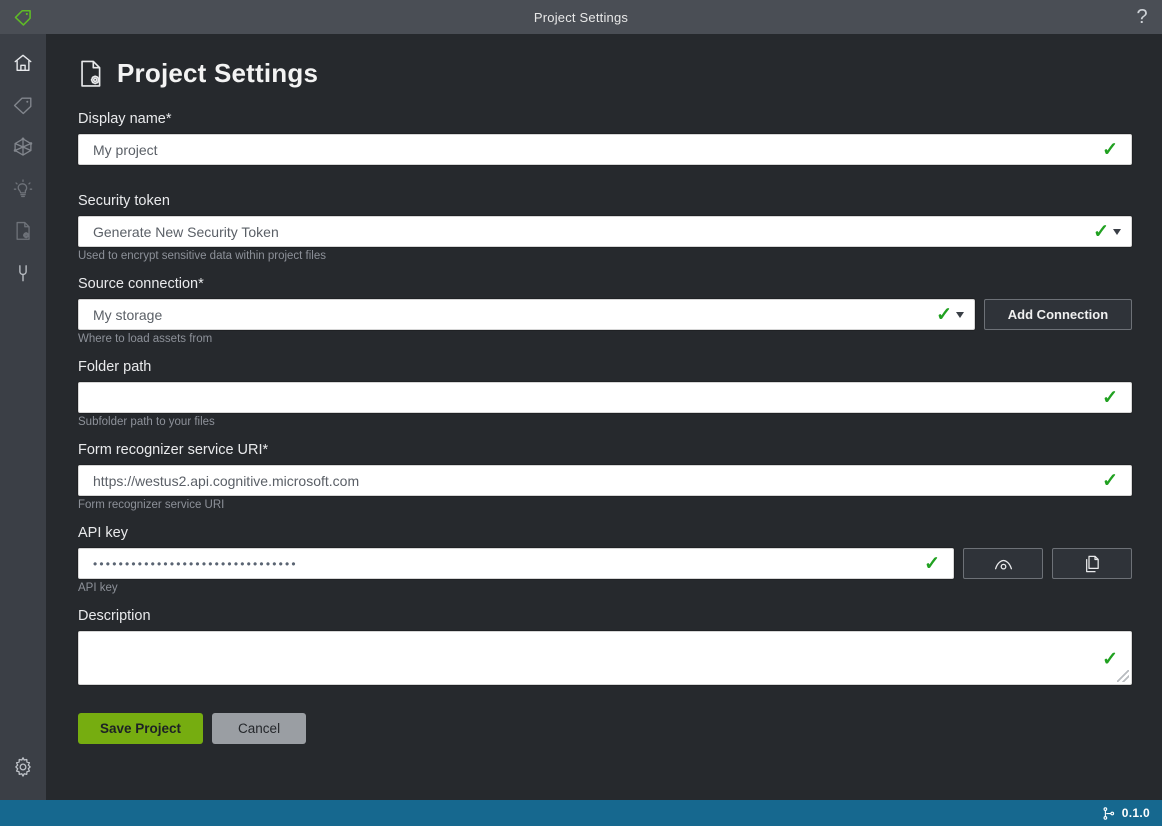 The width and height of the screenshot is (1162, 826). I want to click on source-connection-select: My storage ✓, so click(526, 314).